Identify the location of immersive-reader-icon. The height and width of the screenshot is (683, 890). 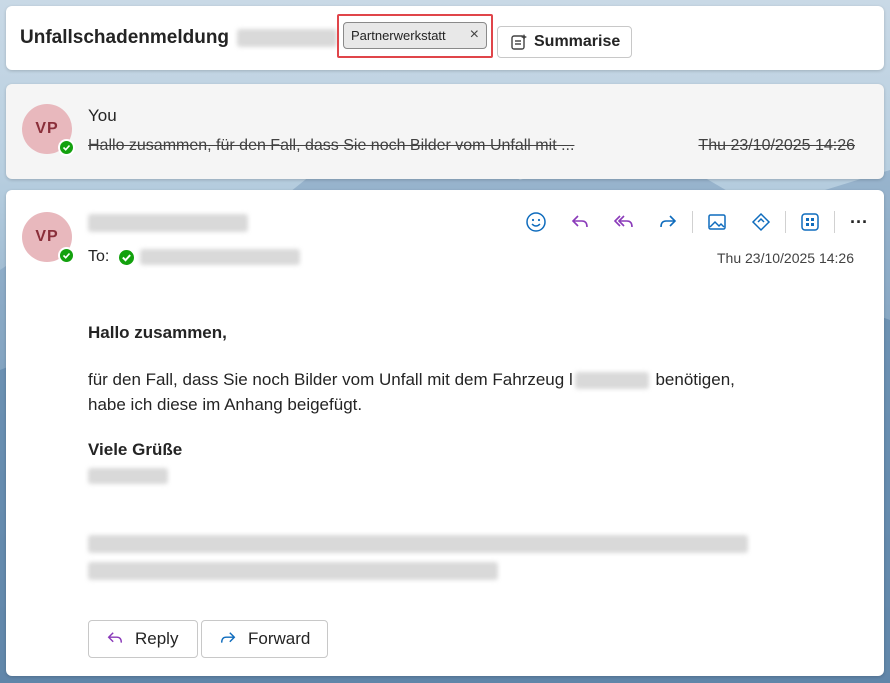
(761, 222).